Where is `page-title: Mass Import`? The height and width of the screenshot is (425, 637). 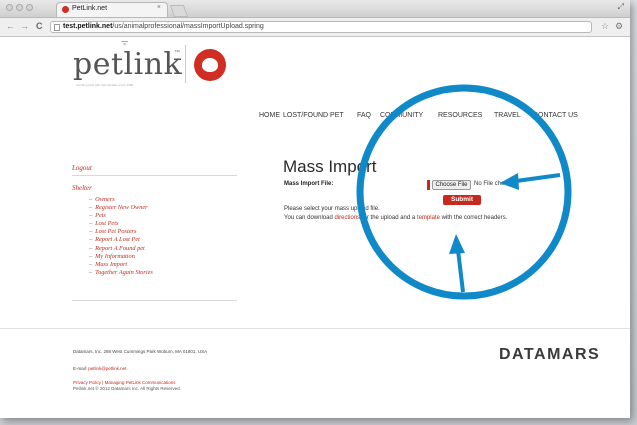 page-title: Mass Import is located at coordinates (330, 166).